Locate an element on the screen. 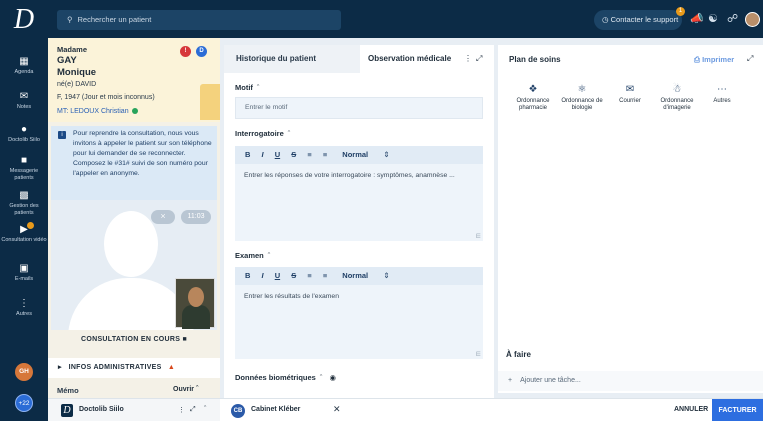  examen-label: Examen ˆ is located at coordinates (252, 255).